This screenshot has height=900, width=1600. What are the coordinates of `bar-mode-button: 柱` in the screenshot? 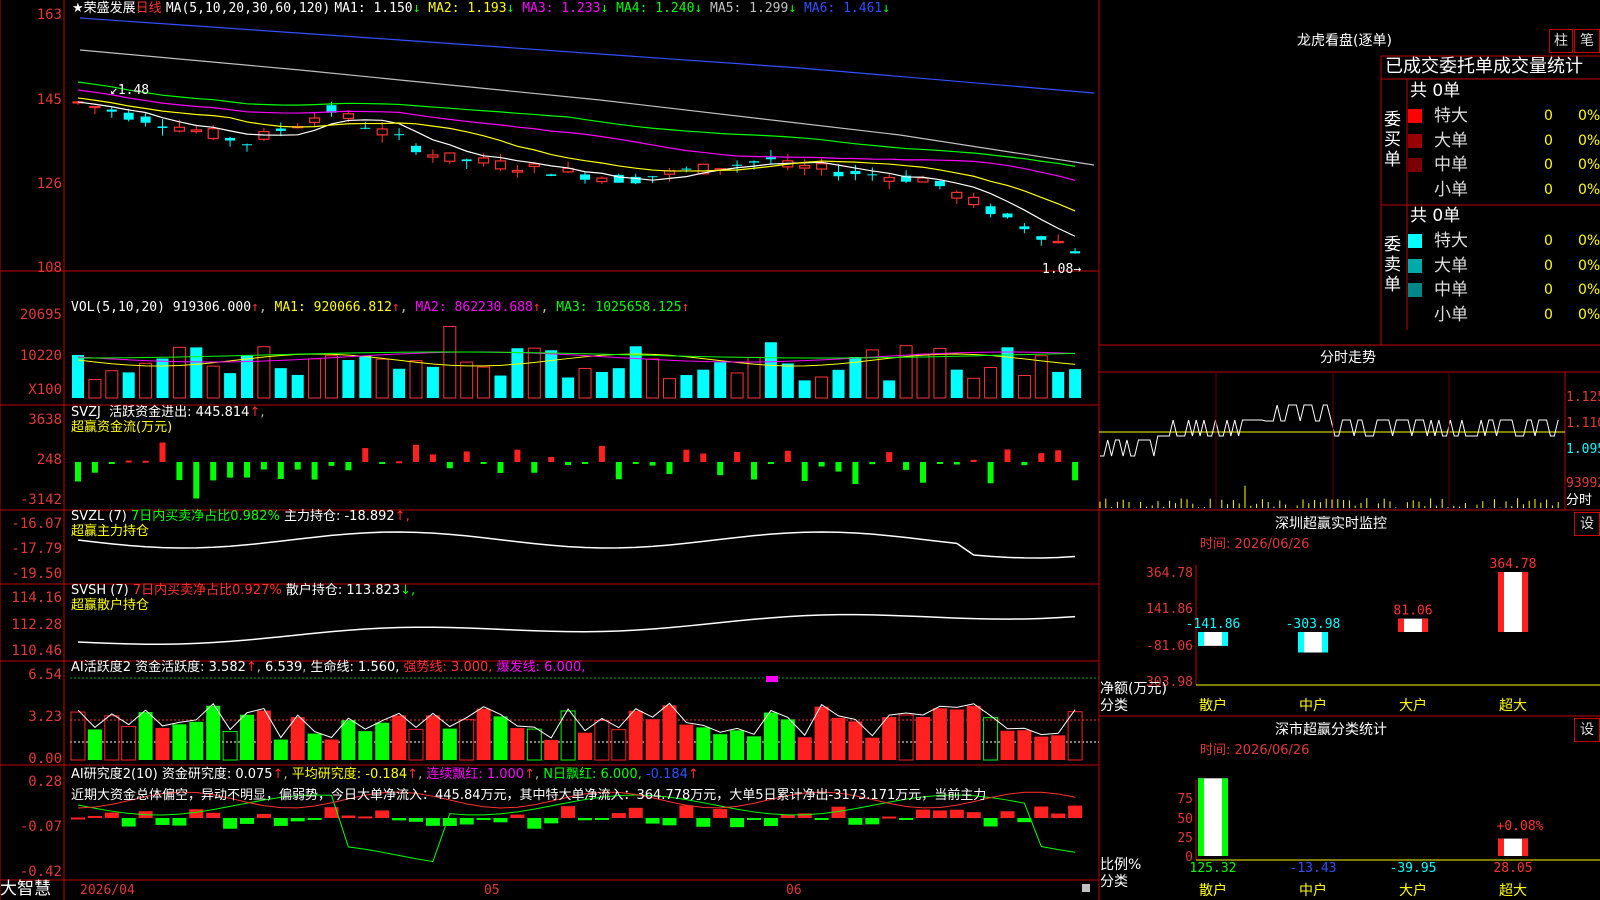 It's located at (1561, 41).